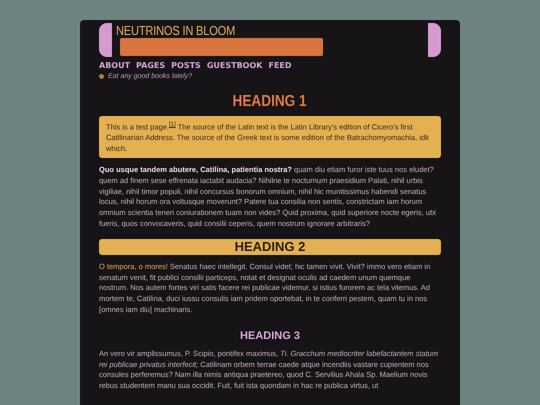  What do you see at coordinates (280, 65) in the screenshot?
I see `nav-link: FEED` at bounding box center [280, 65].